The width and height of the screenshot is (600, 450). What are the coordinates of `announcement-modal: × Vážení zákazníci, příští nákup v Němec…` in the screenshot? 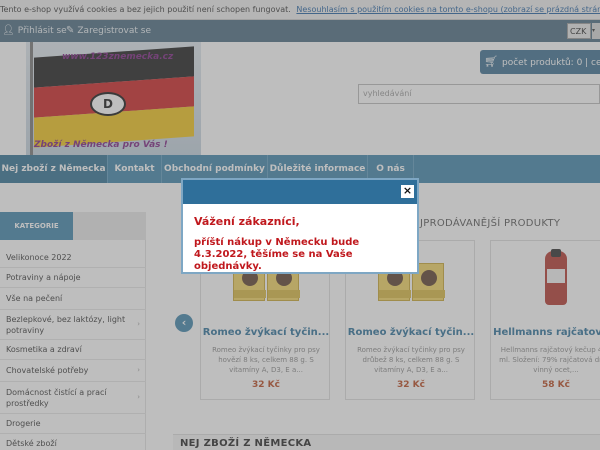 It's located at (300, 226).